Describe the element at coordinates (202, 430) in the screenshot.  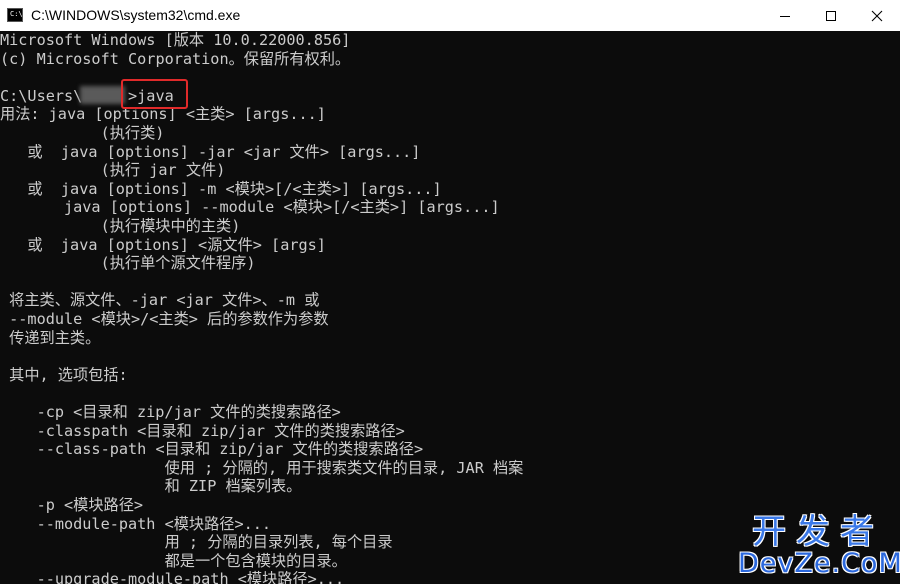
I see `console-line: -classpath <目录和 zip/jar 文件的类搜索路径>` at that location.